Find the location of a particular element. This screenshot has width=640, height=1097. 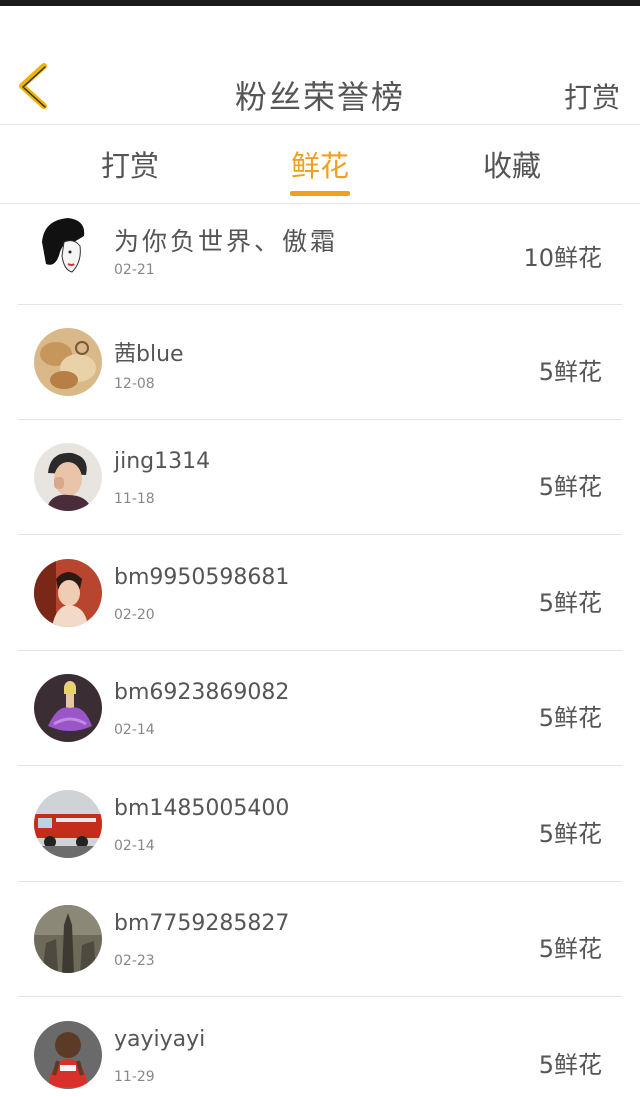

user-name: 茜blue is located at coordinates (149, 354).